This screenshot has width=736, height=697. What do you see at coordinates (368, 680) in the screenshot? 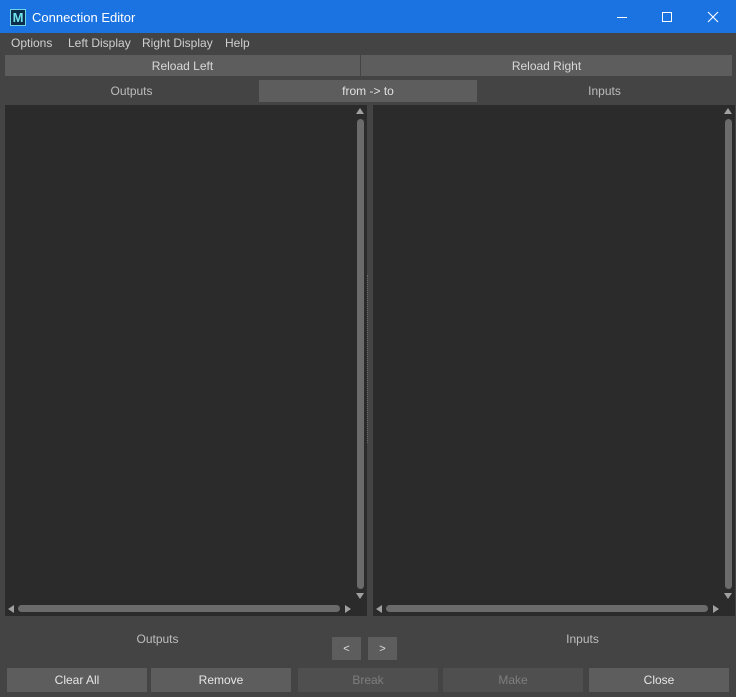
I see `break-button: Break` at bounding box center [368, 680].